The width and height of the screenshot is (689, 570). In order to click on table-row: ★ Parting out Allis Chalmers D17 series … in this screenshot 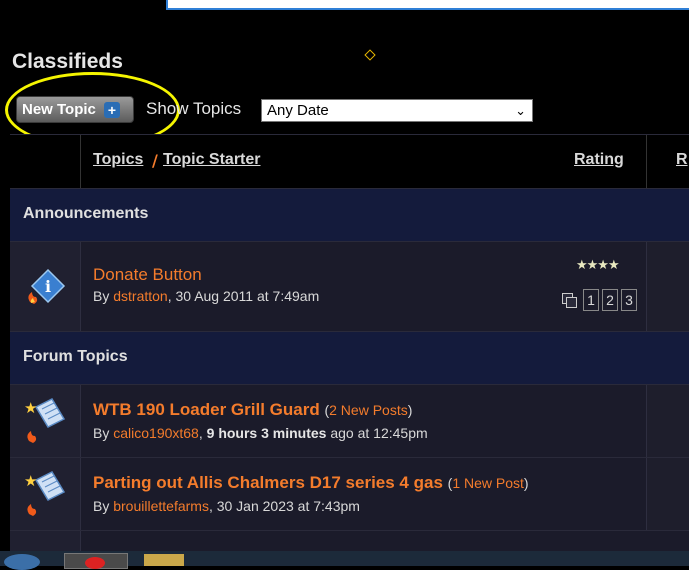, I will do `click(349, 493)`.